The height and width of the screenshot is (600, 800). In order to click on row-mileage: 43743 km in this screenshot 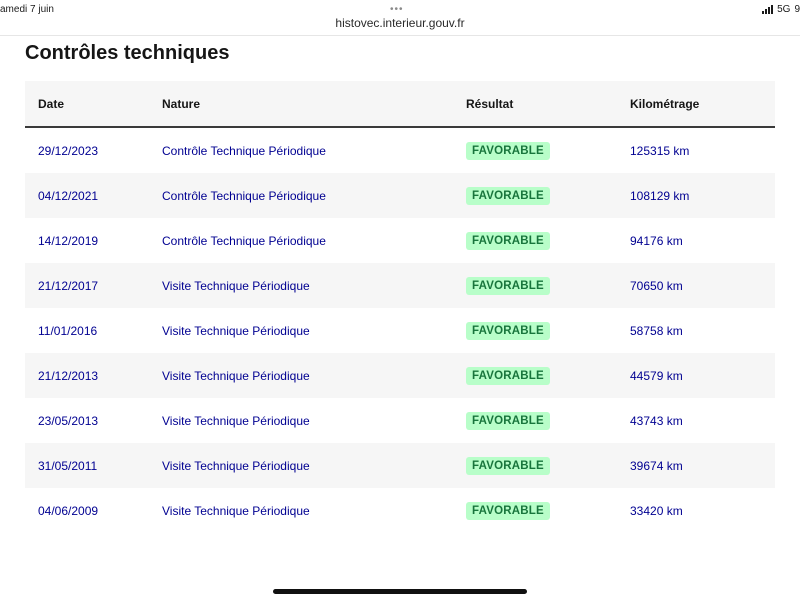, I will do `click(656, 420)`.